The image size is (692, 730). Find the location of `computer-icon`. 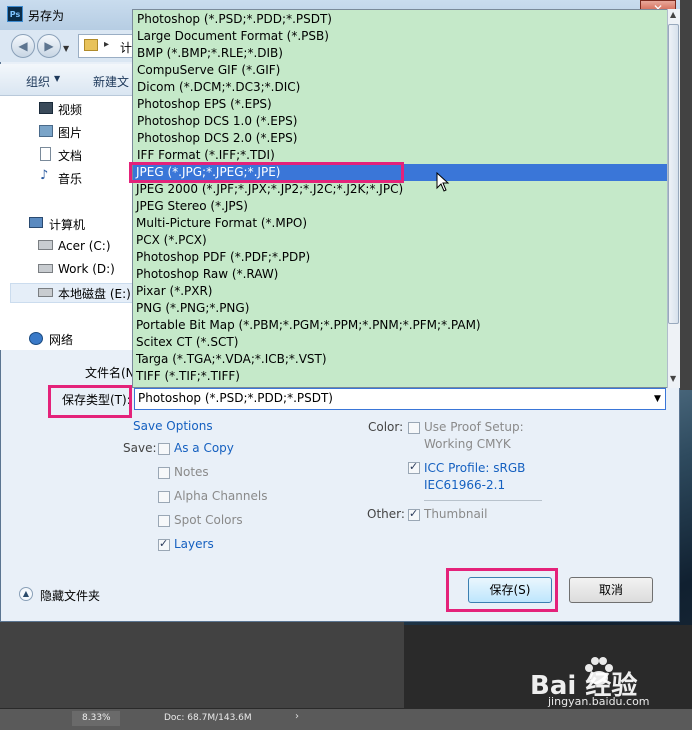

computer-icon is located at coordinates (36, 222).